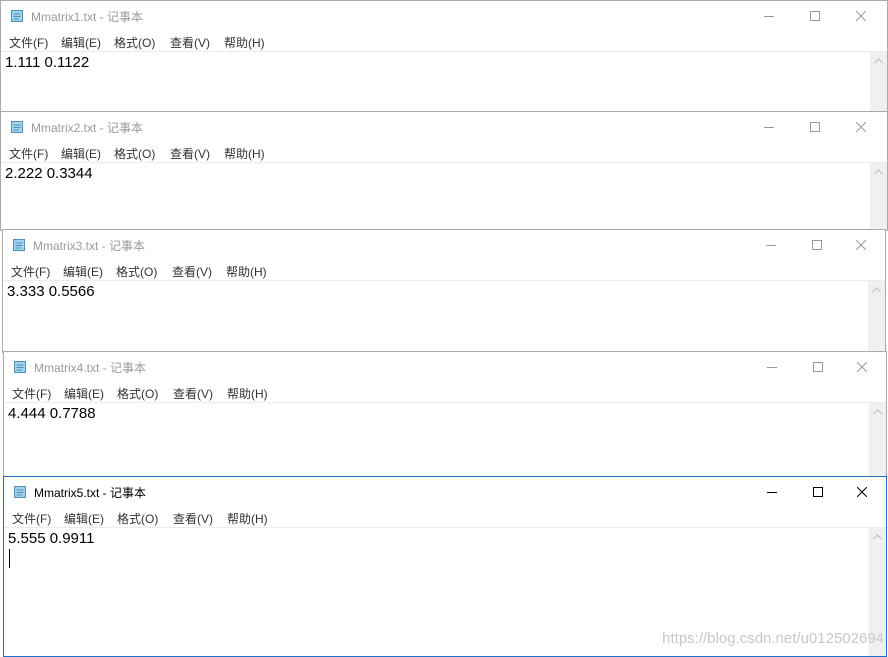 Image resolution: width=888 pixels, height=657 pixels. Describe the element at coordinates (90, 368) in the screenshot. I see `window-title: Mmatrix4.txt - 记事本` at that location.